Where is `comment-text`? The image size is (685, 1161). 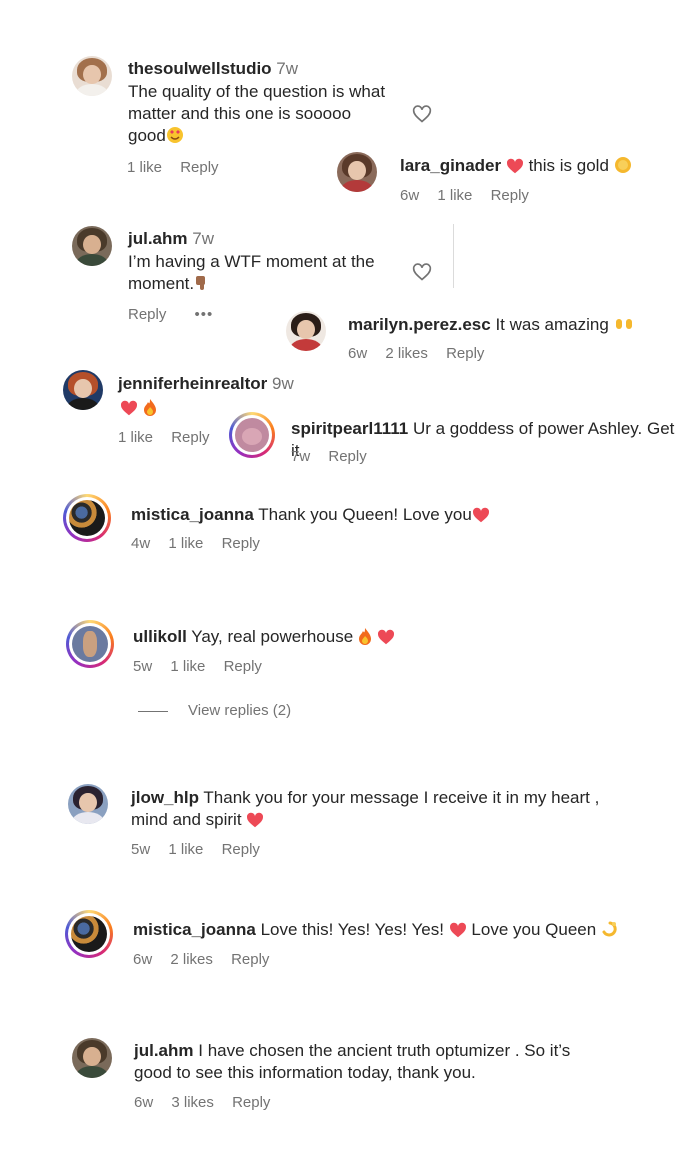
comment-text is located at coordinates (138, 409).